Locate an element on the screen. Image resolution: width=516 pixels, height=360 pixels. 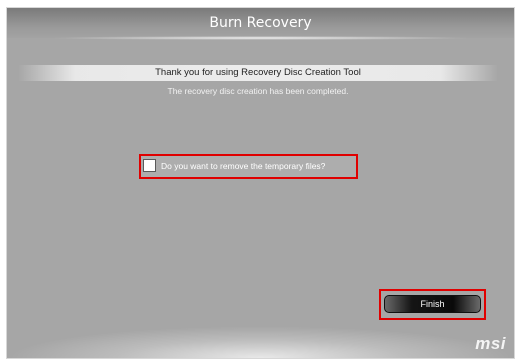
window-title: Burn Recovery is located at coordinates (260, 23).